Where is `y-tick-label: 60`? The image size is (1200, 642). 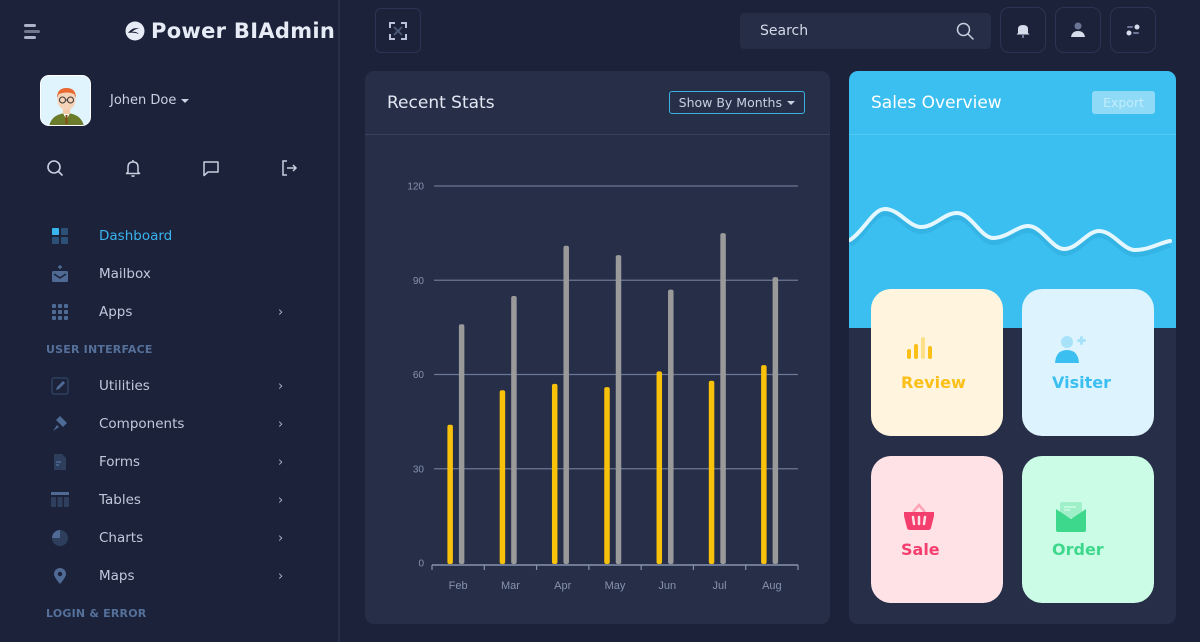 y-tick-label: 60 is located at coordinates (419, 375).